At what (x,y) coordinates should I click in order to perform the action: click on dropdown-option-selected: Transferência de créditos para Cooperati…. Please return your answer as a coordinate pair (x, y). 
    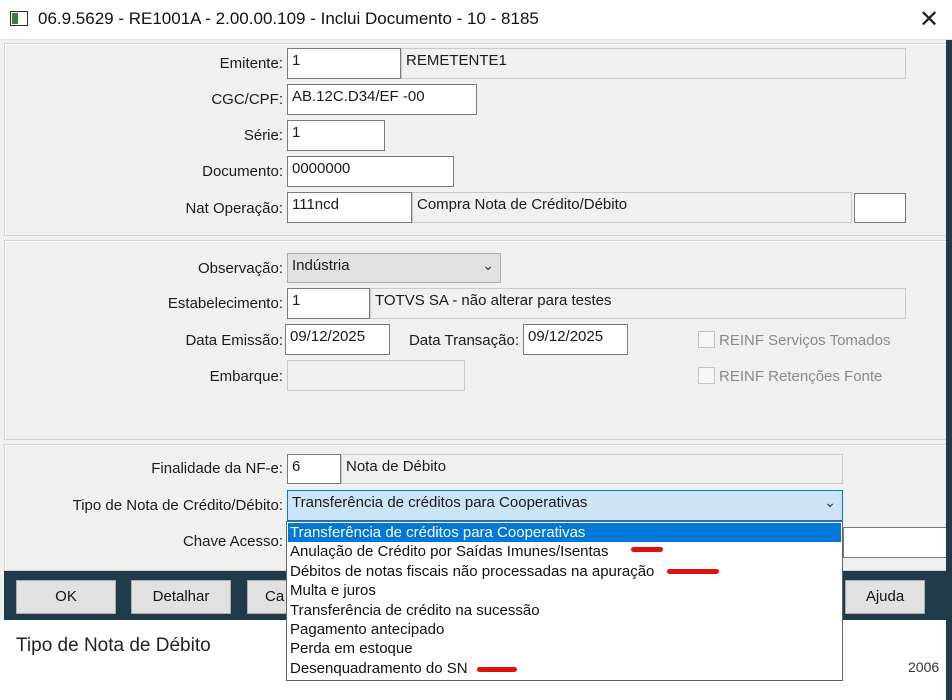
    Looking at the image, I should click on (564, 533).